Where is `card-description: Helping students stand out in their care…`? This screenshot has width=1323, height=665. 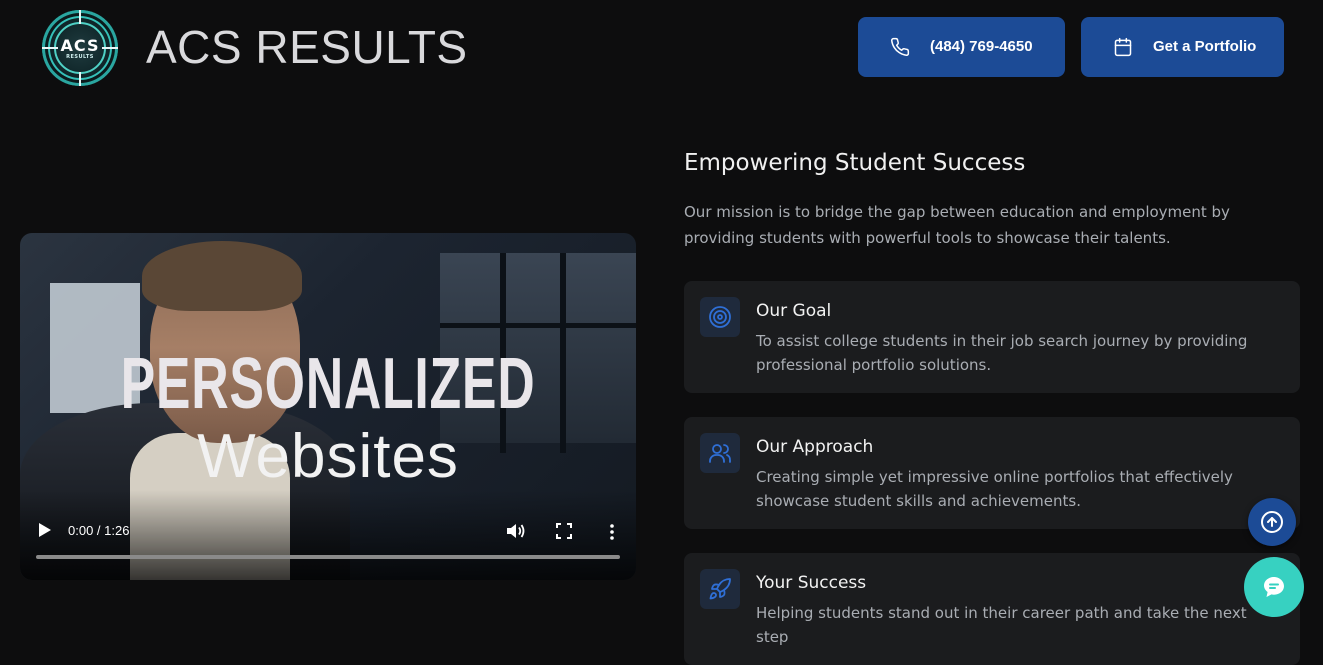 card-description: Helping students stand out in their care… is located at coordinates (1001, 625).